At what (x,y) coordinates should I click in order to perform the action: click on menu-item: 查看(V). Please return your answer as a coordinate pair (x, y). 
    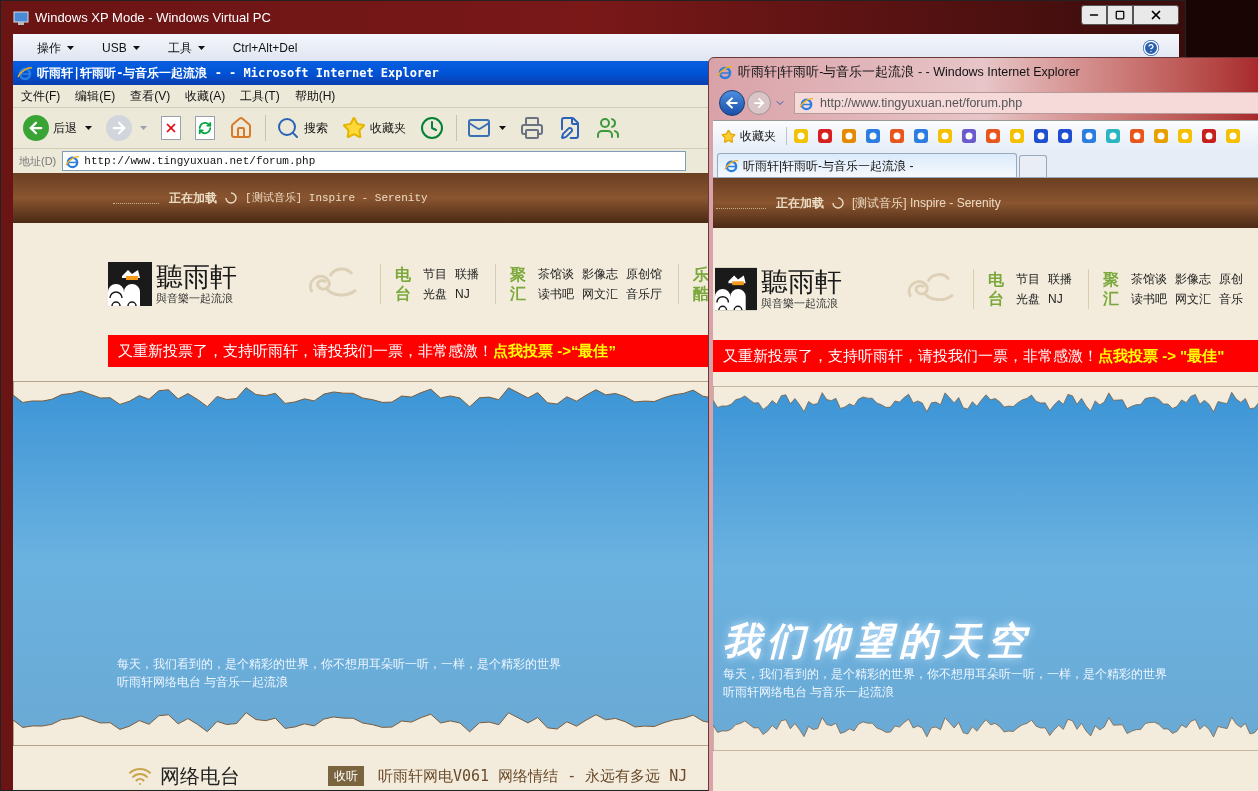
    Looking at the image, I should click on (150, 96).